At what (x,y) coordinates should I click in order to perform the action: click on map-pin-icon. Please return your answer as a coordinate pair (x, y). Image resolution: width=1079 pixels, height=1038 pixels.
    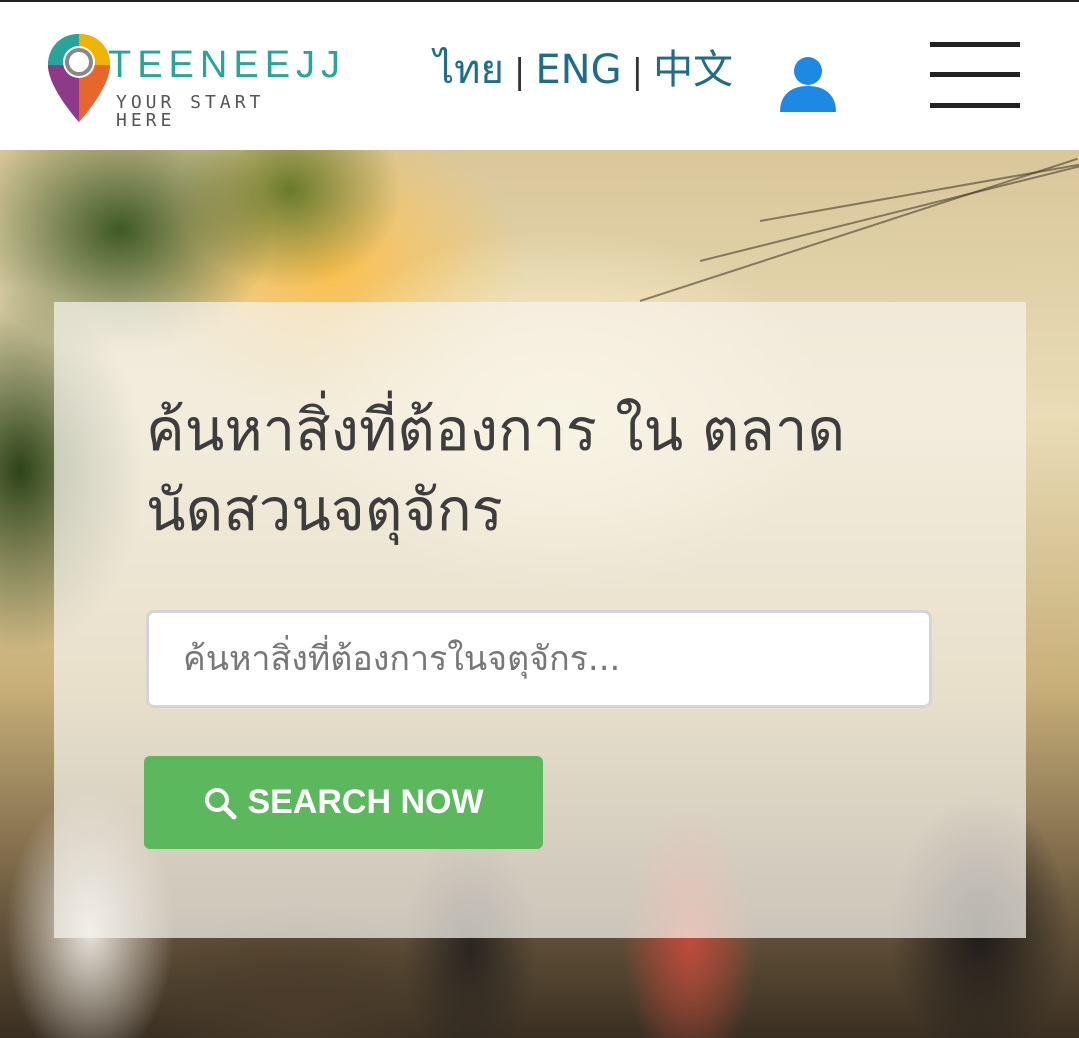
    Looking at the image, I should click on (79, 78).